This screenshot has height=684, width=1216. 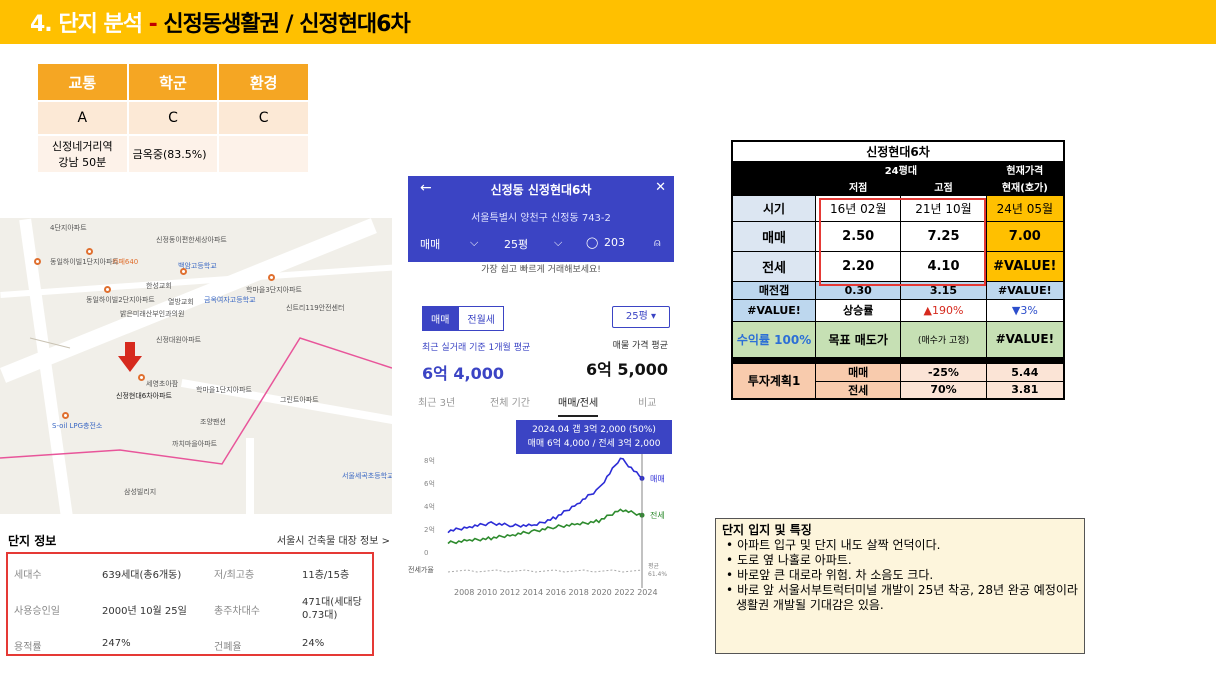 I want to click on row-gap-label: 매전갭, so click(x=774, y=290).